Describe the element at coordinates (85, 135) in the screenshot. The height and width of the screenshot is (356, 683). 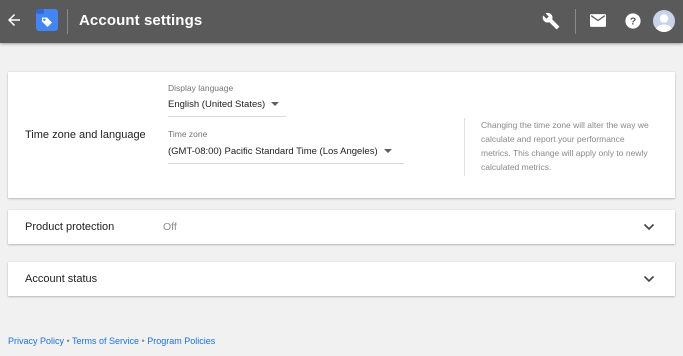
I see `timezone-language-label: Time zone and language` at that location.